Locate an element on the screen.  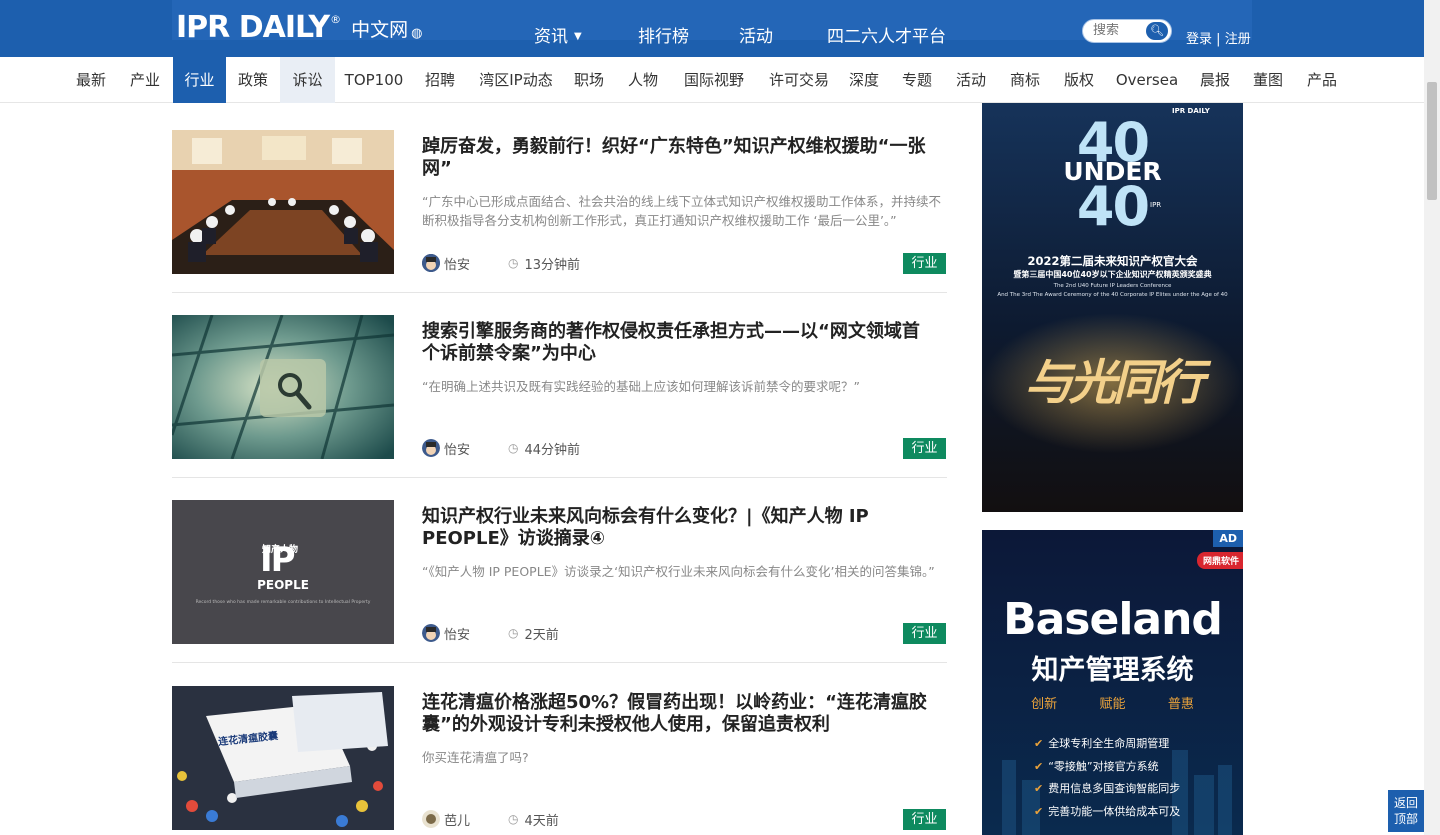
category-charts: 董图 is located at coordinates (1268, 80).